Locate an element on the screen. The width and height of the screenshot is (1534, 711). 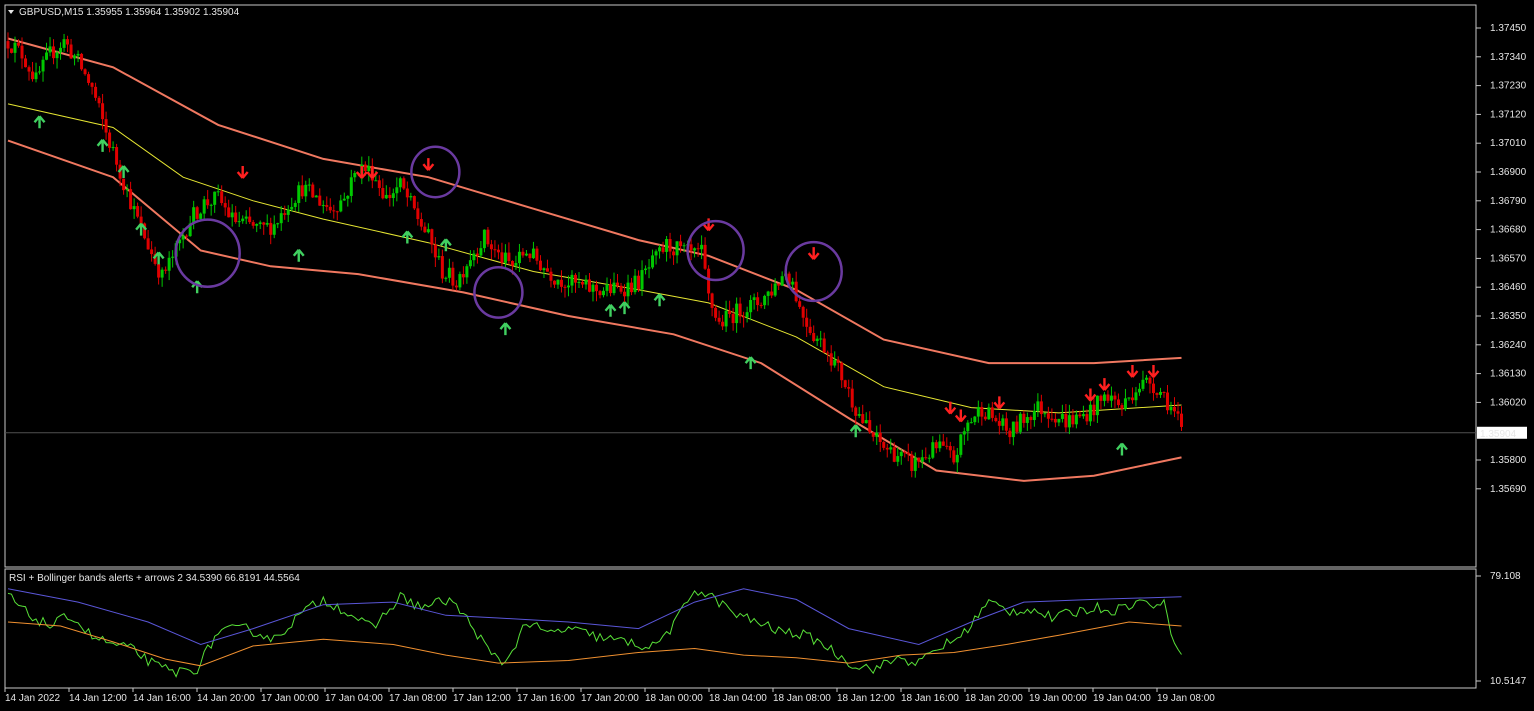
time-tick-label: 18 Jan 04:00 is located at coordinates (738, 698).